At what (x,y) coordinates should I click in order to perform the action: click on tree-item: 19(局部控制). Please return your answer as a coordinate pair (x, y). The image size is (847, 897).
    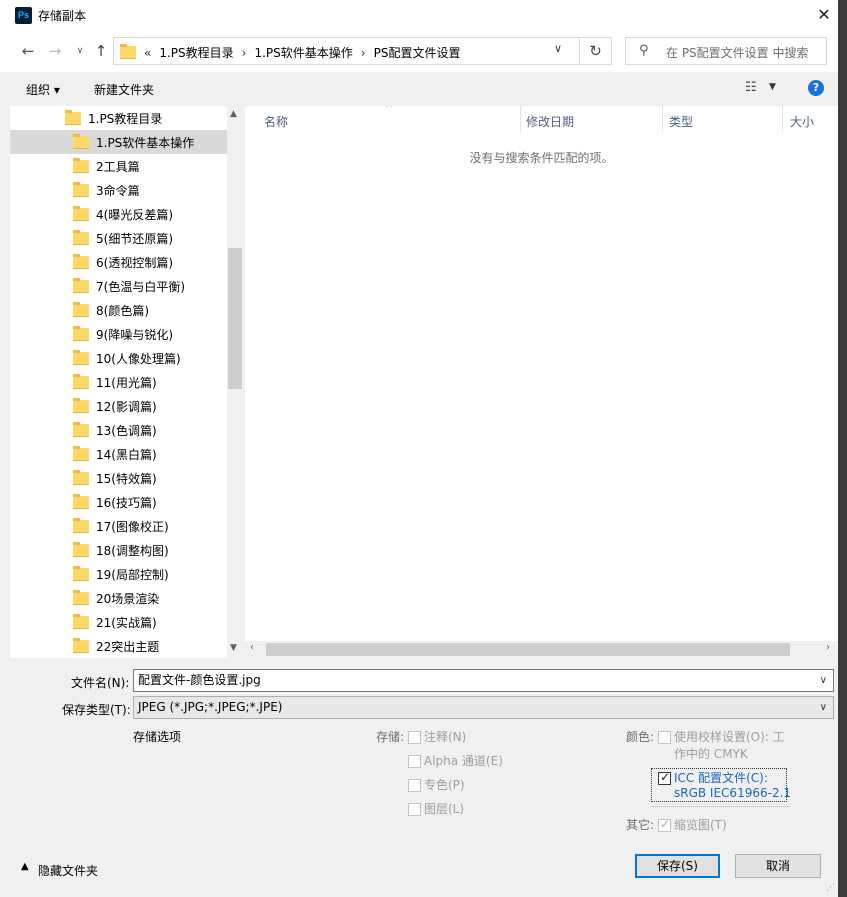
    Looking at the image, I should click on (118, 574).